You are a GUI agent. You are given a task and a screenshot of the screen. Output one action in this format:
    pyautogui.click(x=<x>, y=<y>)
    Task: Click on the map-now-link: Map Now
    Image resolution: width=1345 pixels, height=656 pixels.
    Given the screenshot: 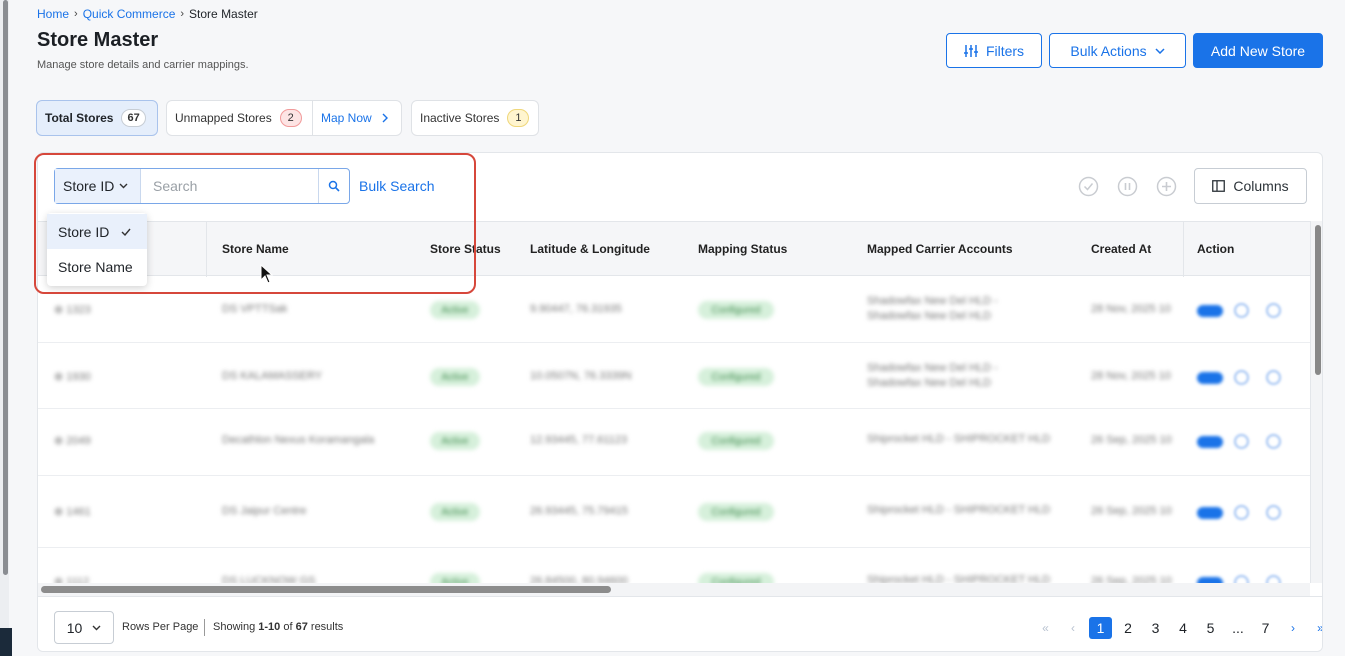 What is the action you would take?
    pyautogui.click(x=350, y=118)
    